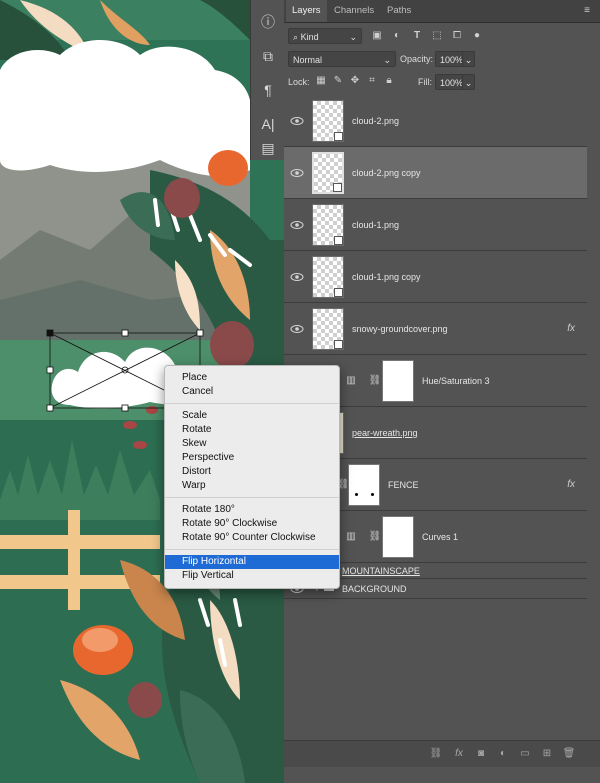 This screenshot has height=783, width=600. Describe the element at coordinates (308, 60) in the screenshot. I see `blend-mode-value: Normal` at that location.